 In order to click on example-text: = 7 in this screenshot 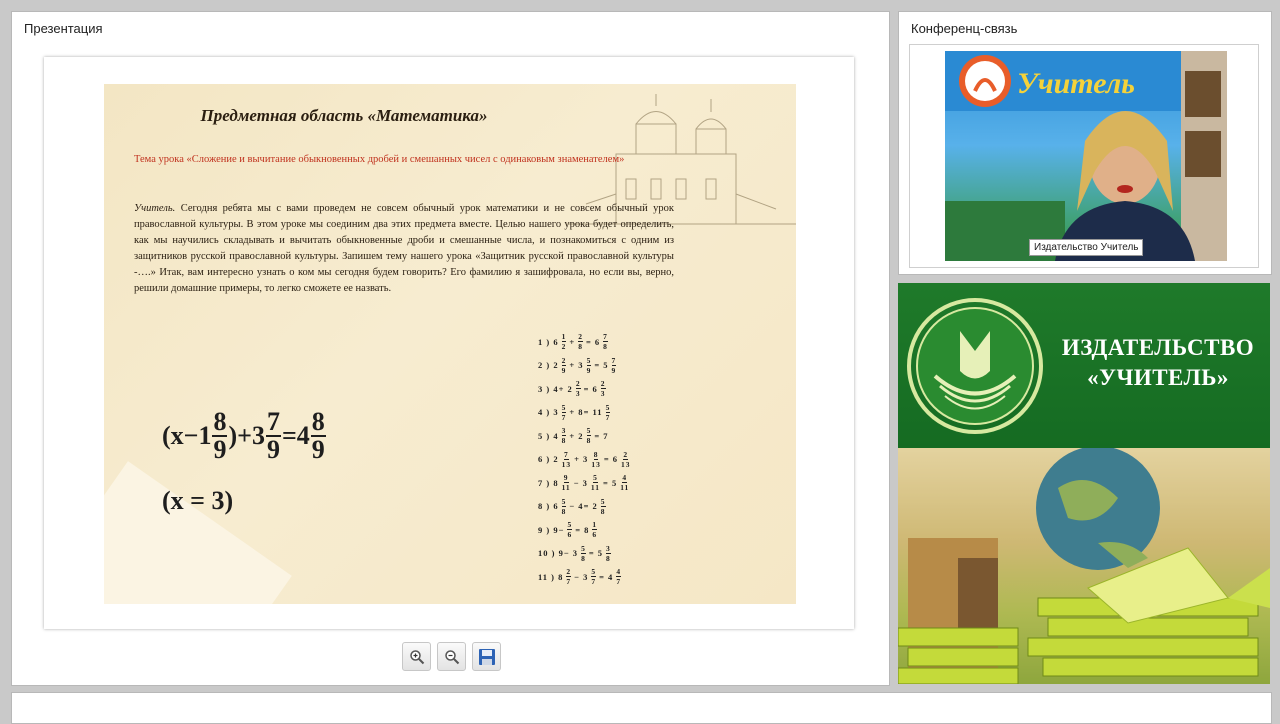, I will do `click(601, 435)`.